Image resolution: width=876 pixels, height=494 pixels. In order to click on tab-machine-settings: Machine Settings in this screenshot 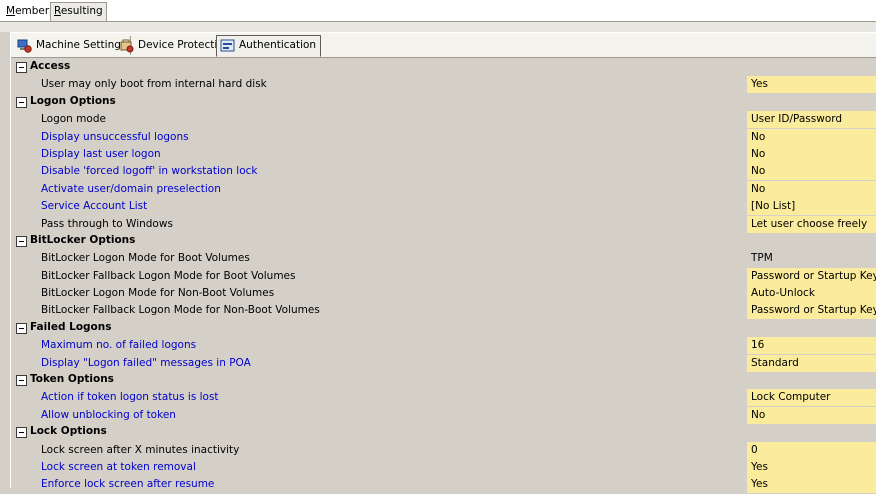, I will do `click(73, 45)`.